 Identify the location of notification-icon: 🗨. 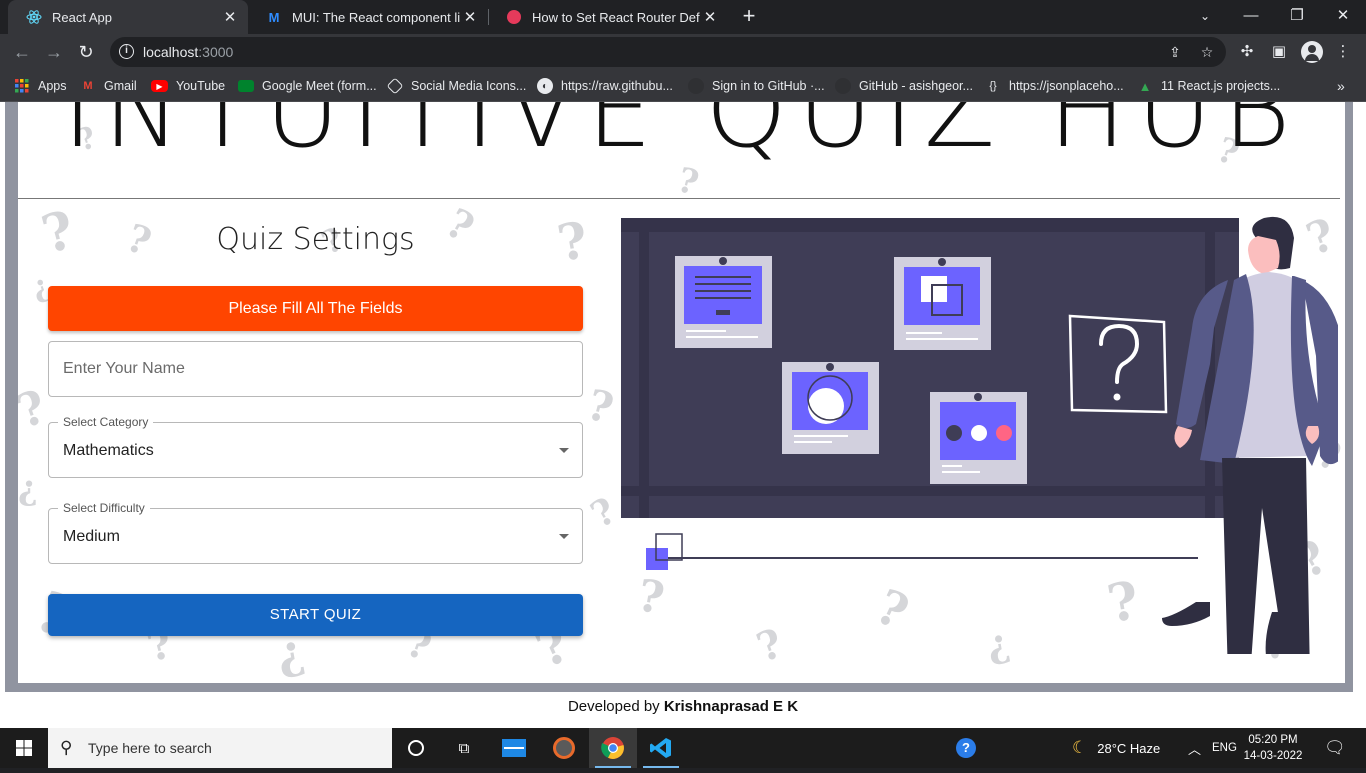
(1335, 748).